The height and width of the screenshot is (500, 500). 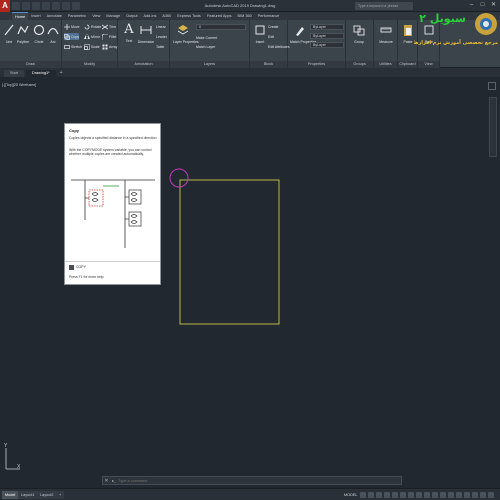 I want to click on open-icon, so click(x=26, y=6).